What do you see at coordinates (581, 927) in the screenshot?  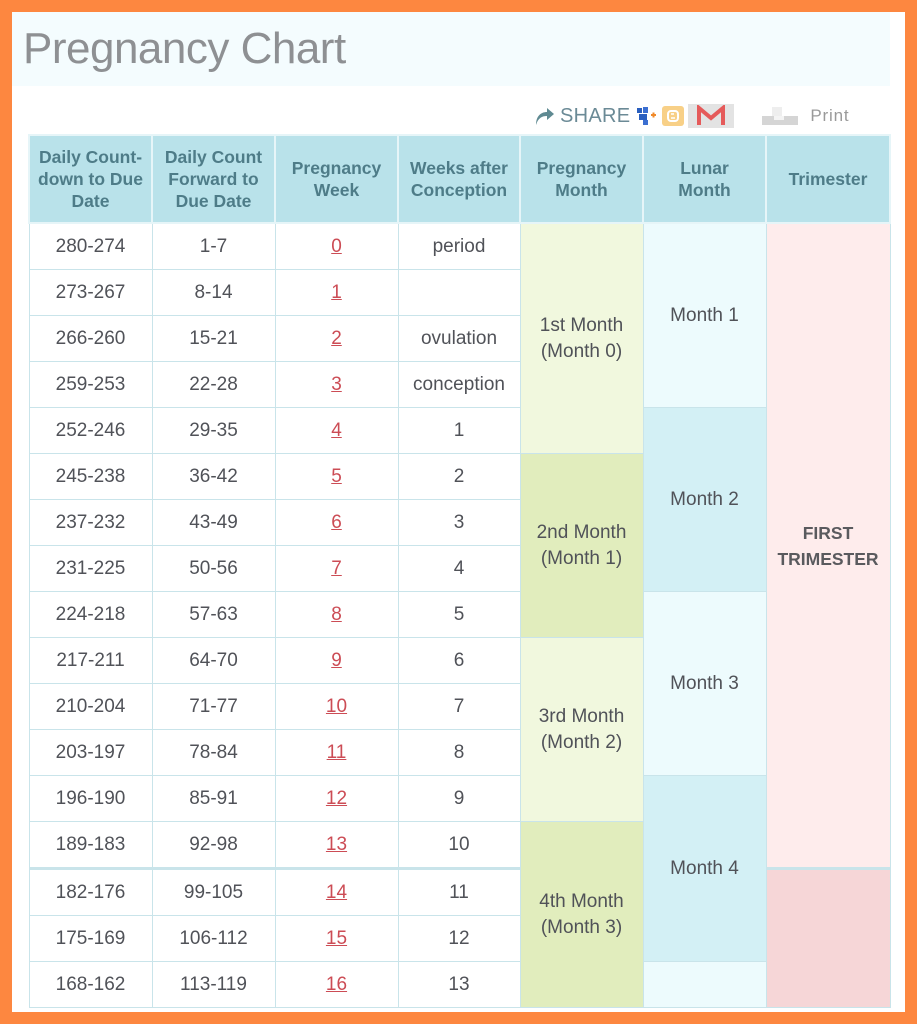 I see `pregnancy-month-label: (Month 3)` at bounding box center [581, 927].